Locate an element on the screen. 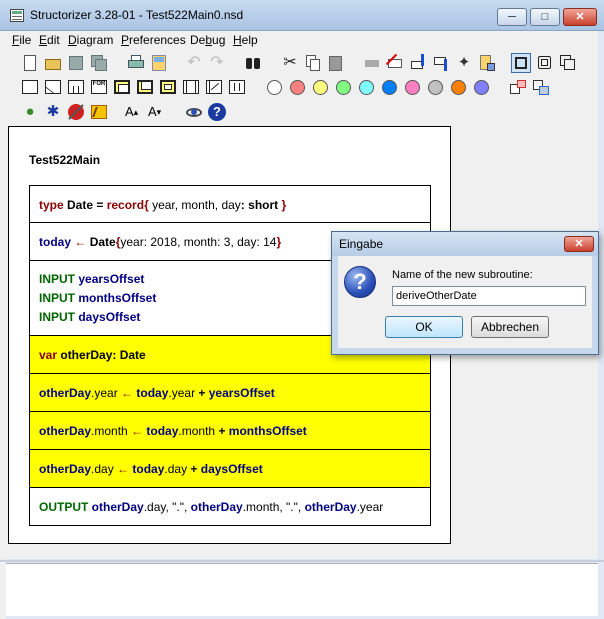 Image resolution: width=604 pixels, height=619 pixels. color-gray-icon is located at coordinates (436, 88).